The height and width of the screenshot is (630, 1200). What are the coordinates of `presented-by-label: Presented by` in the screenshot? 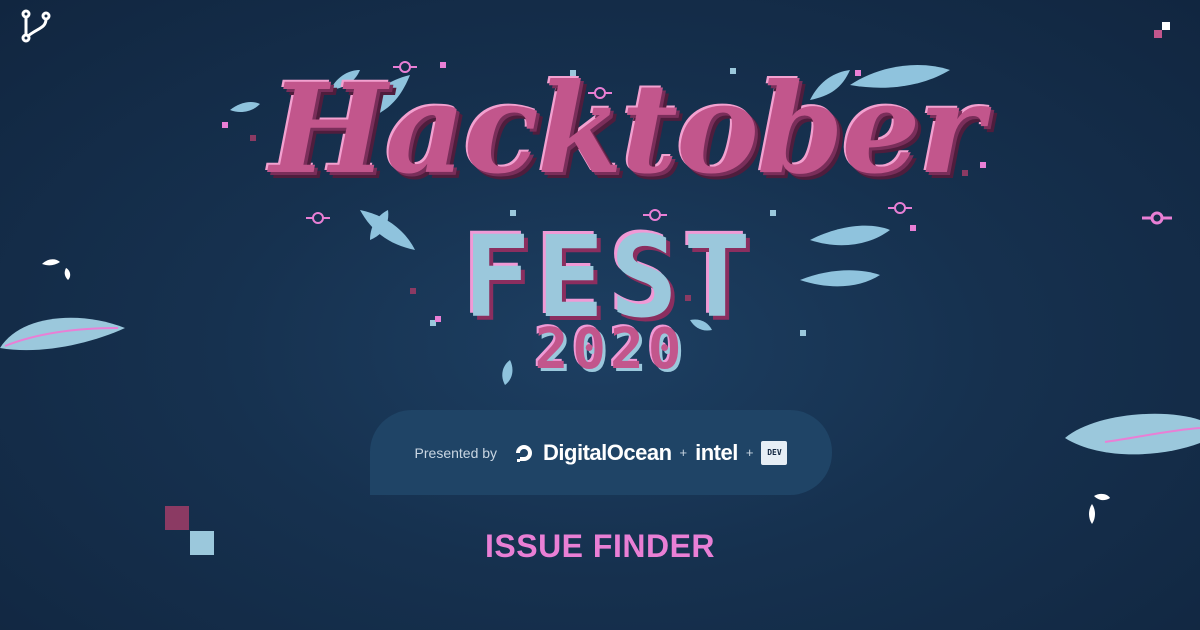 It's located at (456, 452).